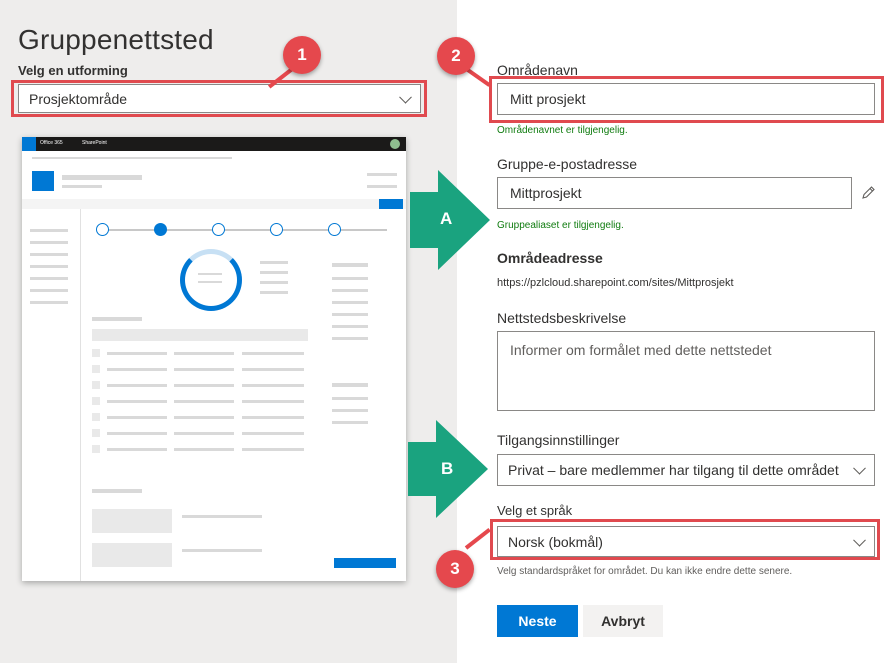 Image resolution: width=894 pixels, height=663 pixels. Describe the element at coordinates (137, 353) in the screenshot. I see `preview-row-1-a` at that location.